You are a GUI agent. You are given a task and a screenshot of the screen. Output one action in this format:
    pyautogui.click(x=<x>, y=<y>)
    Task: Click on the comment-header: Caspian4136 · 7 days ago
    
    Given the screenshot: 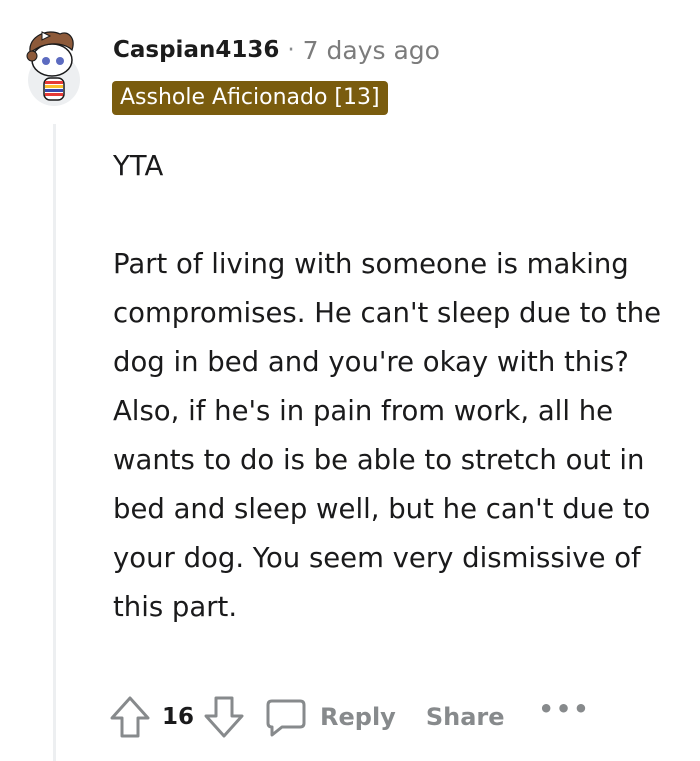 What is the action you would take?
    pyautogui.click(x=276, y=50)
    